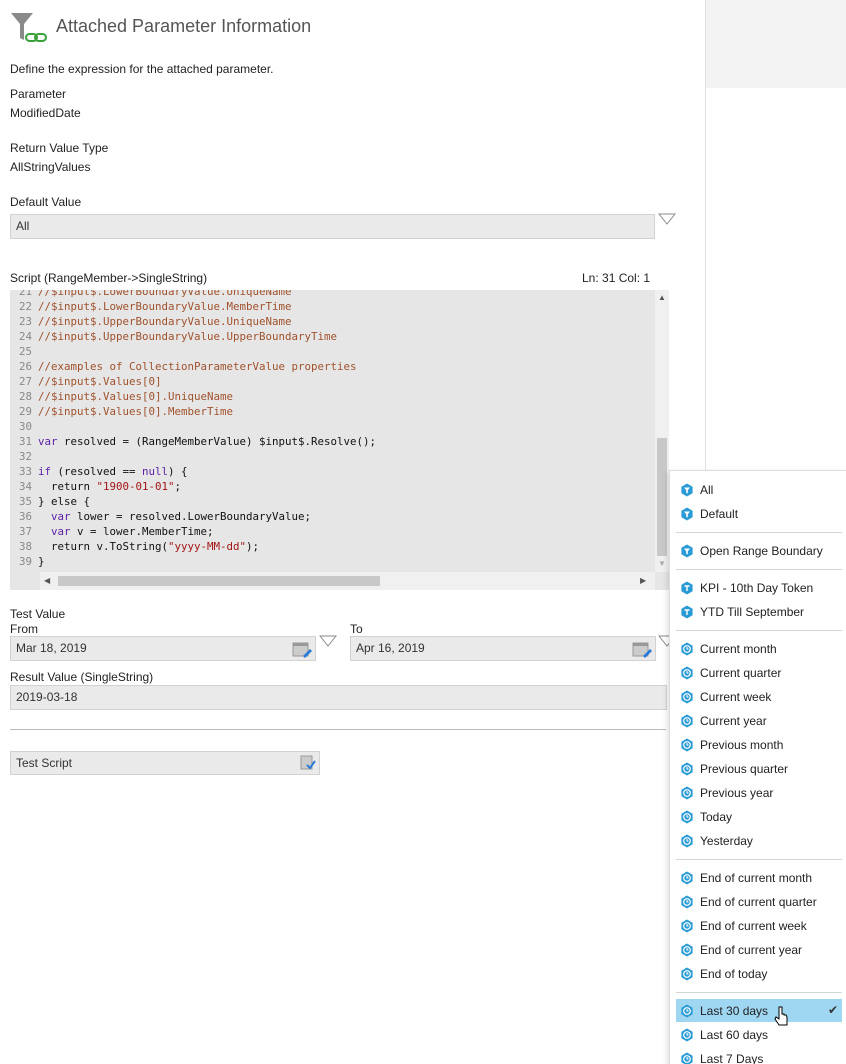  I want to click on menu-item: End of current month, so click(759, 877).